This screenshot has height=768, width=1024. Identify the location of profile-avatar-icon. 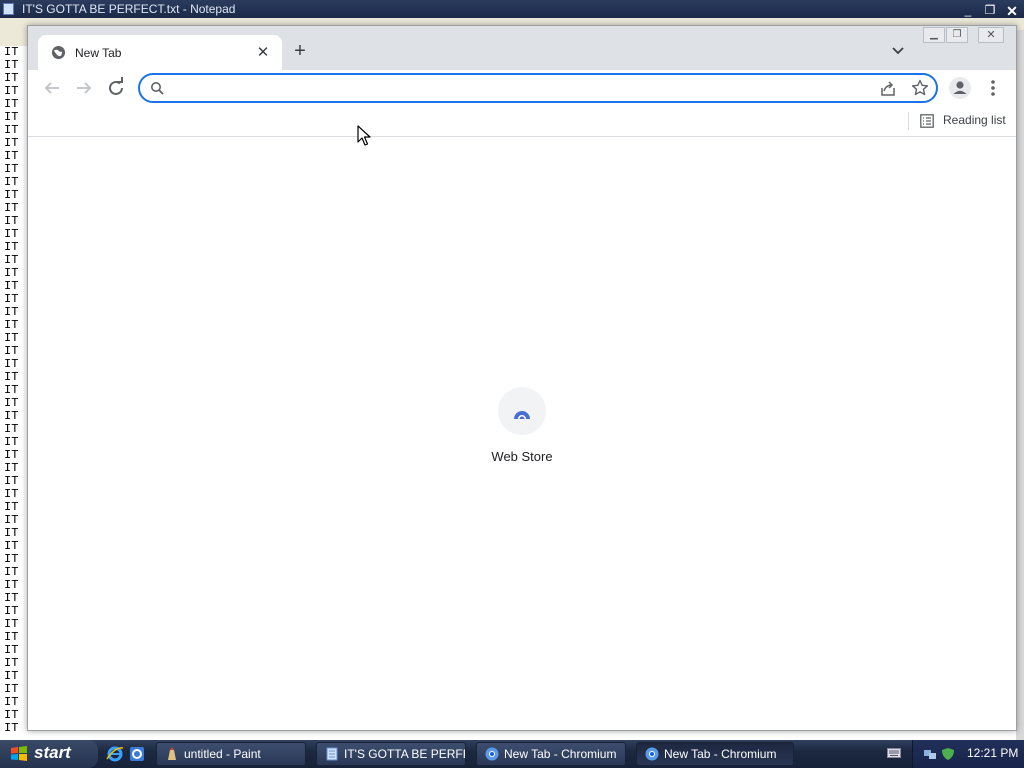
(960, 88).